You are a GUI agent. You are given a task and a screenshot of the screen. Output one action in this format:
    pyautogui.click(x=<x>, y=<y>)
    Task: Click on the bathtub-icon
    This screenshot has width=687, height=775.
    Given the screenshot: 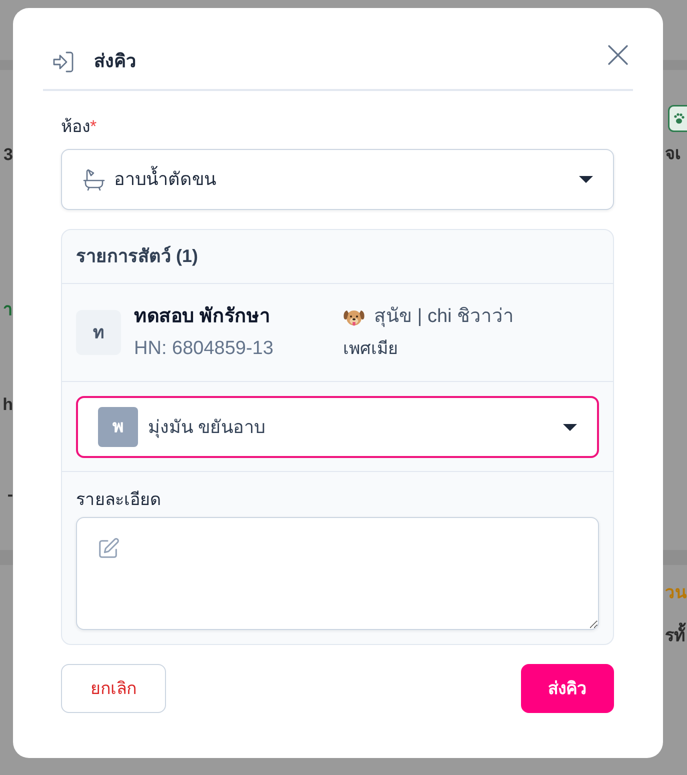 What is the action you would take?
    pyautogui.click(x=94, y=180)
    